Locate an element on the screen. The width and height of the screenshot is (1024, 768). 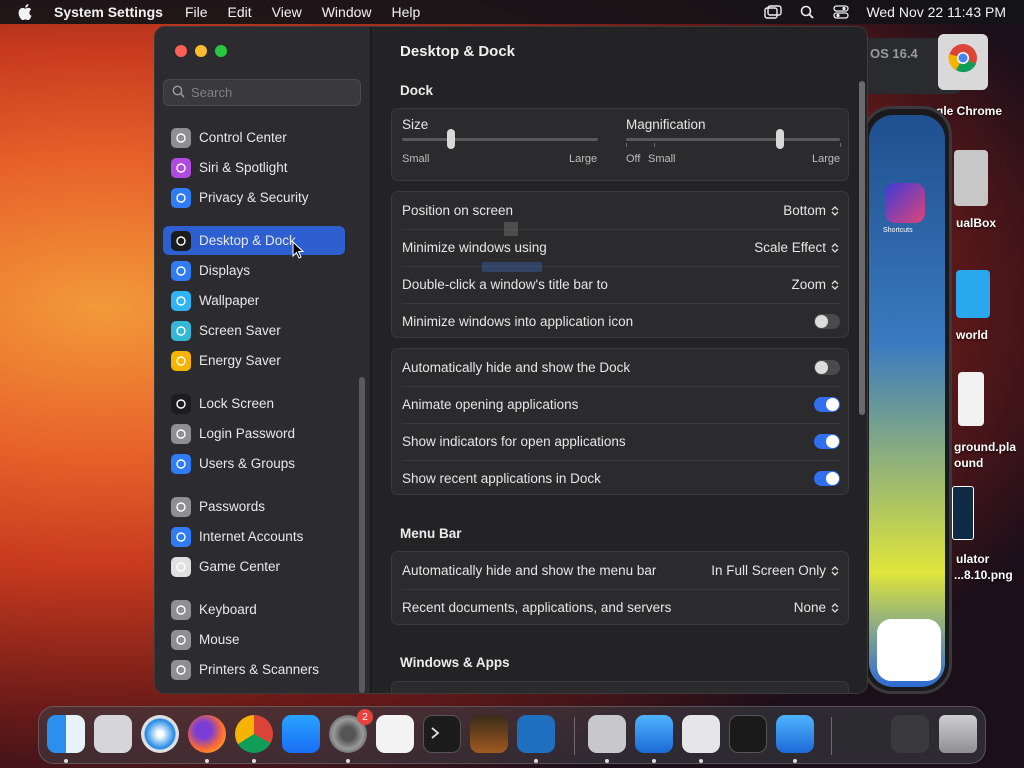
system-settings-icon: 2 is located at coordinates (351, 731).